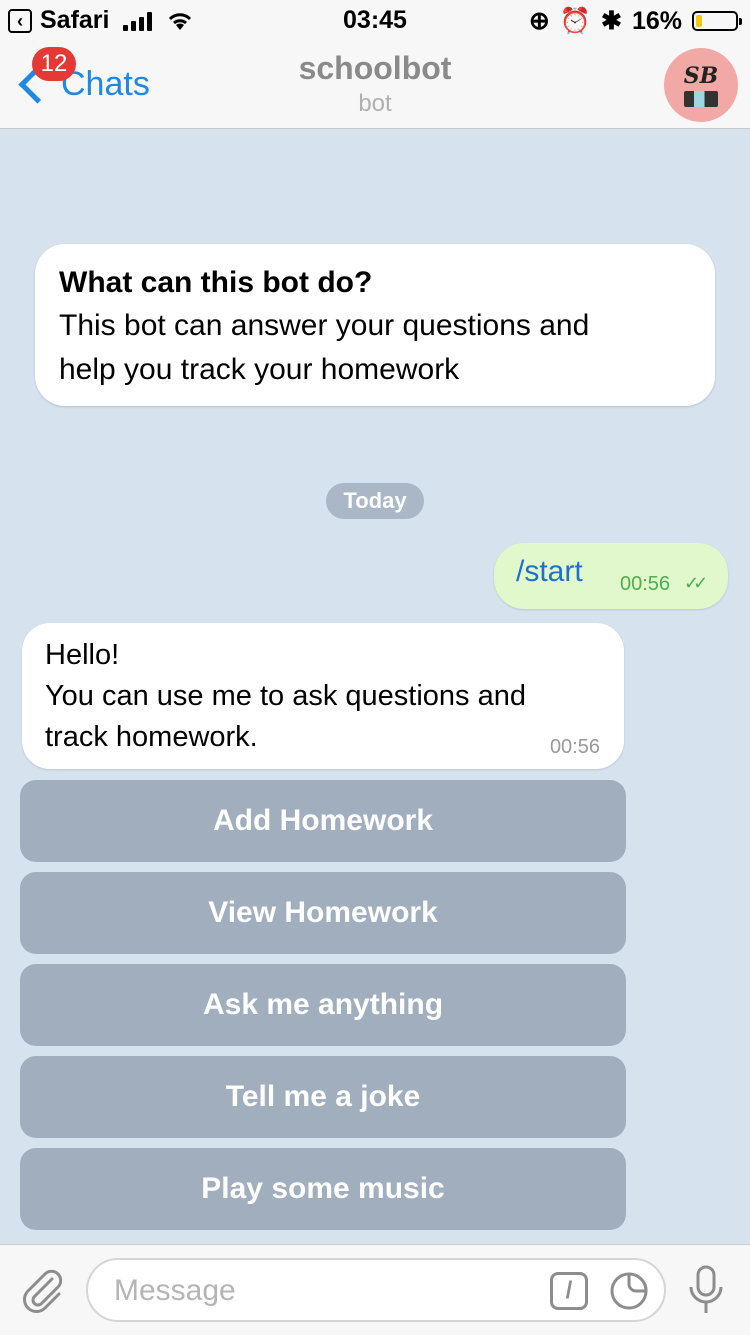 The image size is (750, 1335). Describe the element at coordinates (375, 103) in the screenshot. I see `chat-subtitle: bot` at that location.